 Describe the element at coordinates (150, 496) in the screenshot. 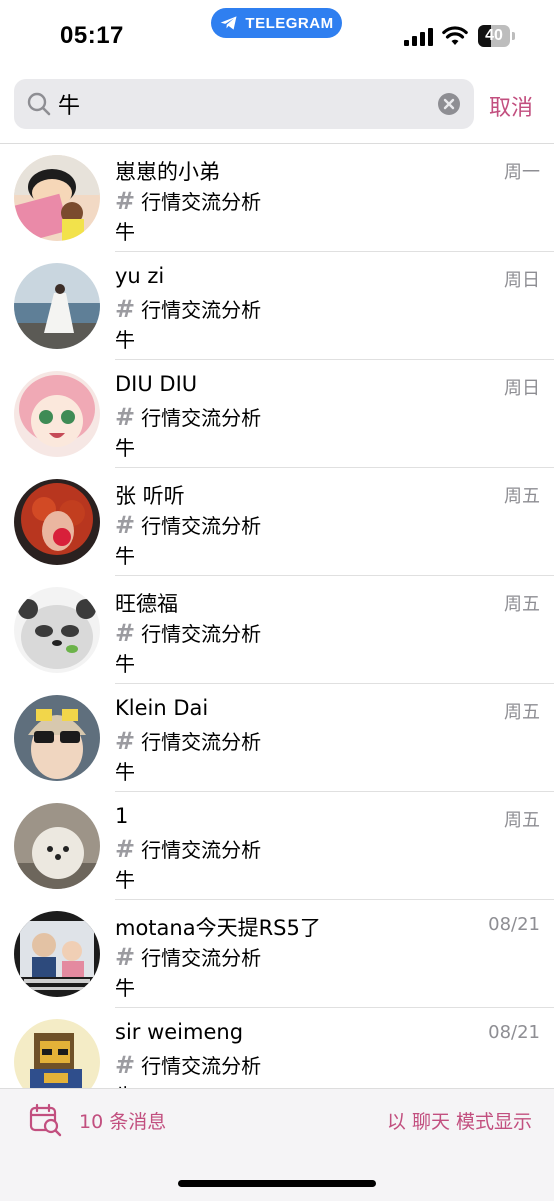

I see `result-name: 张 听听` at that location.